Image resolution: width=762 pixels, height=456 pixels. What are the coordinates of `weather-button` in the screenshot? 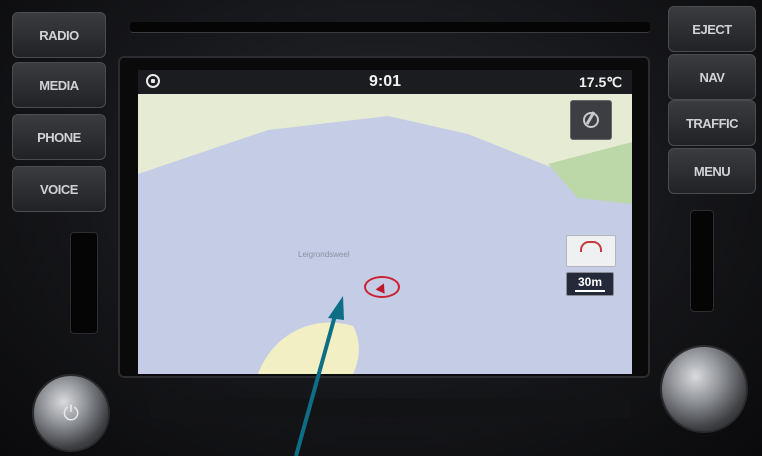 It's located at (591, 251).